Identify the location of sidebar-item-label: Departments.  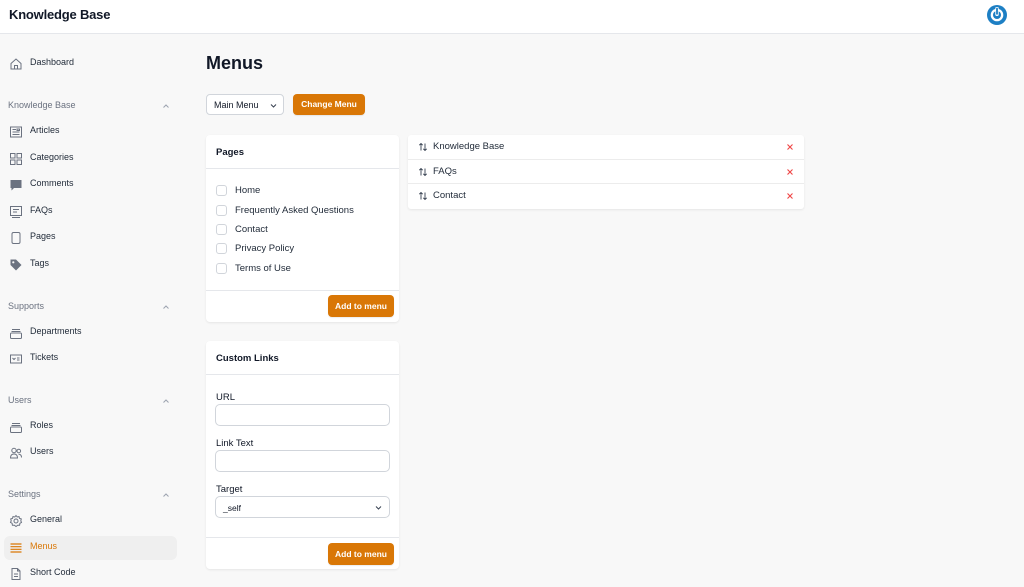
(56, 330).